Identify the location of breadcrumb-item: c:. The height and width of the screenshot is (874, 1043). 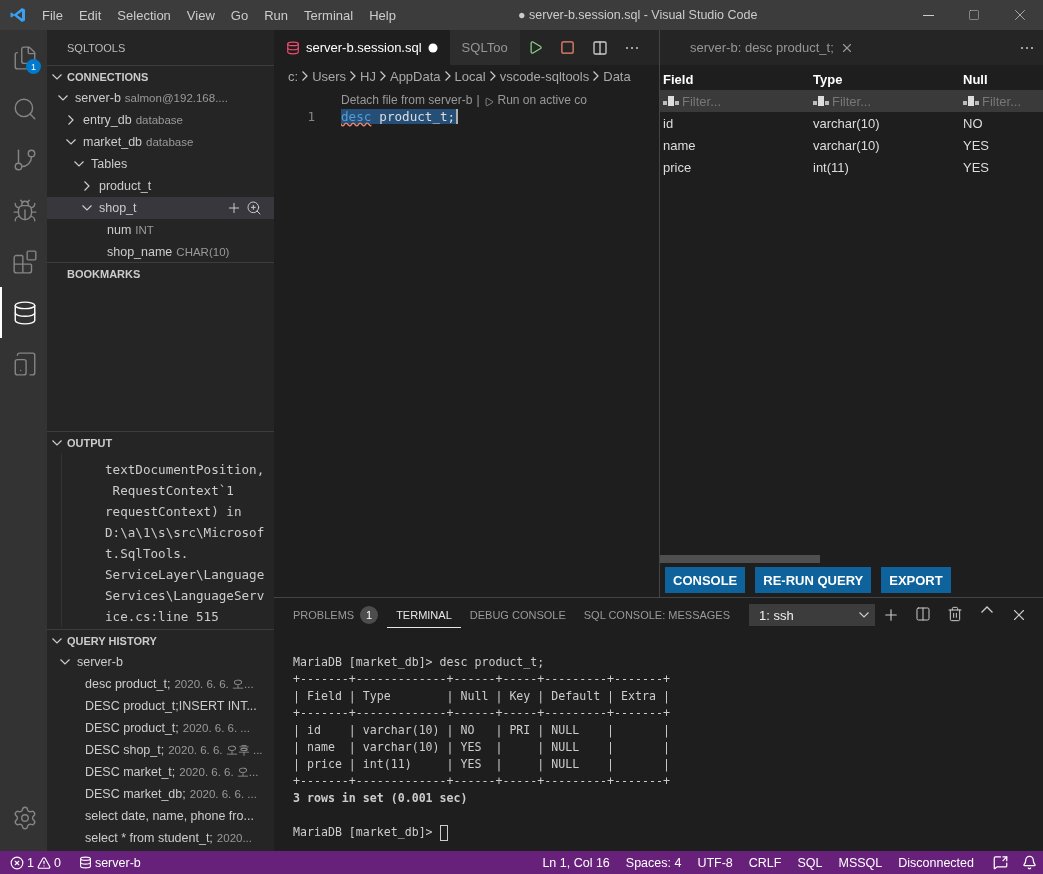
(293, 76).